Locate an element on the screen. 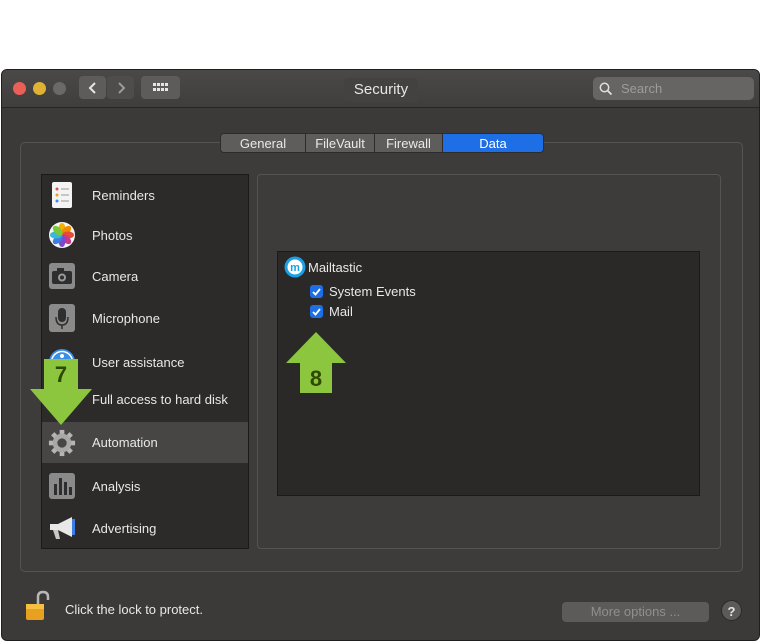  camera-icon is located at coordinates (62, 276).